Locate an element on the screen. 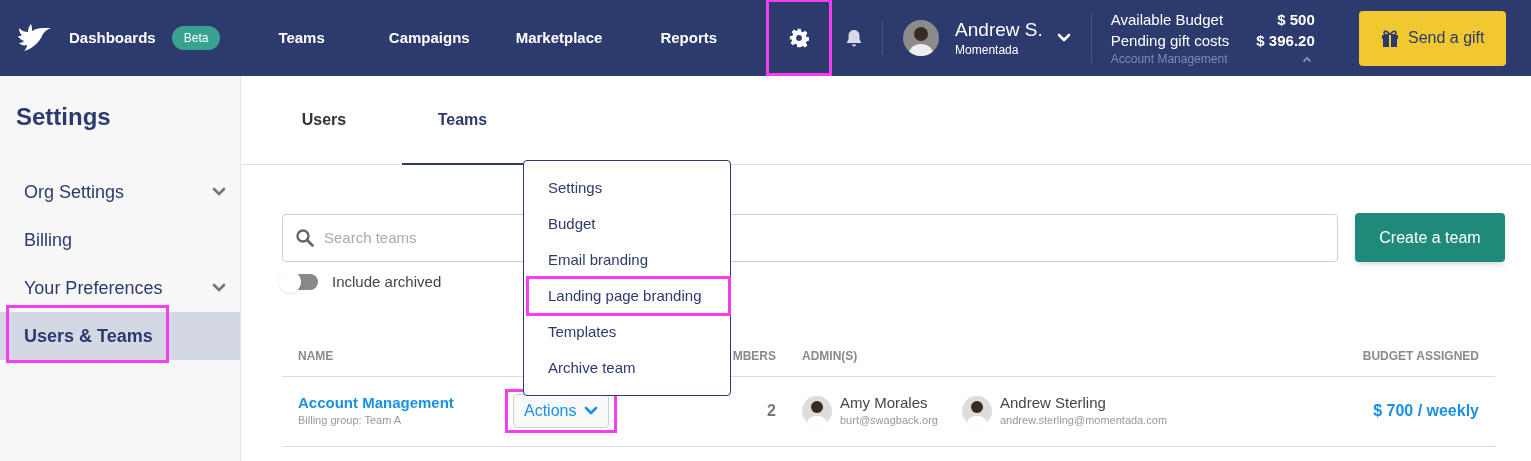 This screenshot has width=1531, height=461. admin-name: Andrew Sterling is located at coordinates (1053, 403).